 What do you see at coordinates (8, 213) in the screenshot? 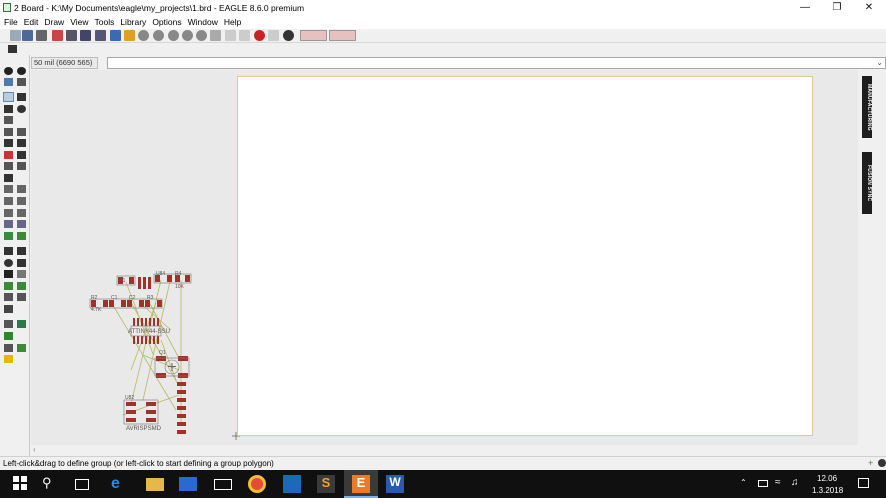
I see `route-icon` at bounding box center [8, 213].